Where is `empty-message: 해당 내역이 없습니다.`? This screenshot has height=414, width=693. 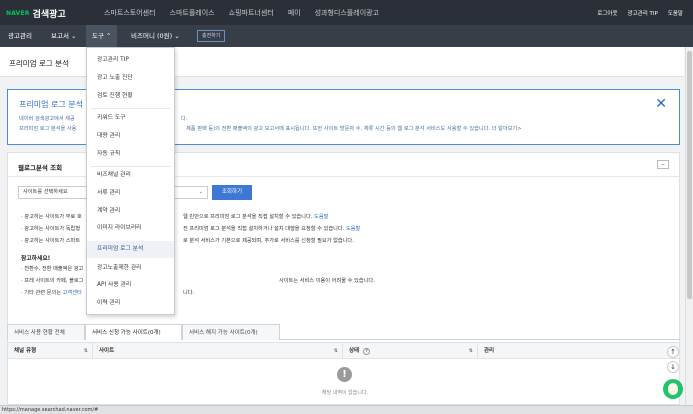 empty-message: 해당 내역이 없습니다. is located at coordinates (345, 393).